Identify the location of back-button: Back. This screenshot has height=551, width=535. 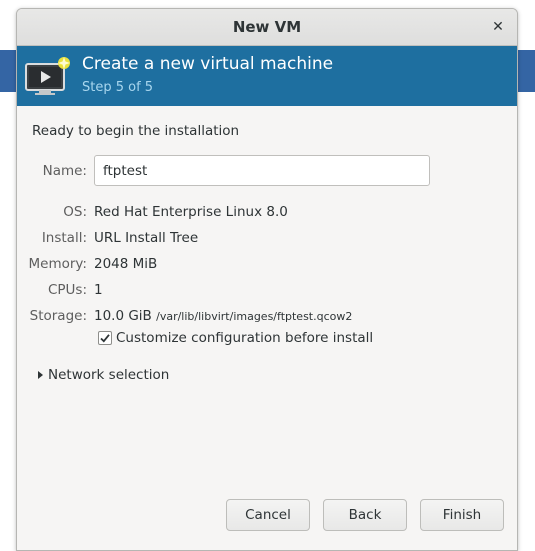
(365, 515).